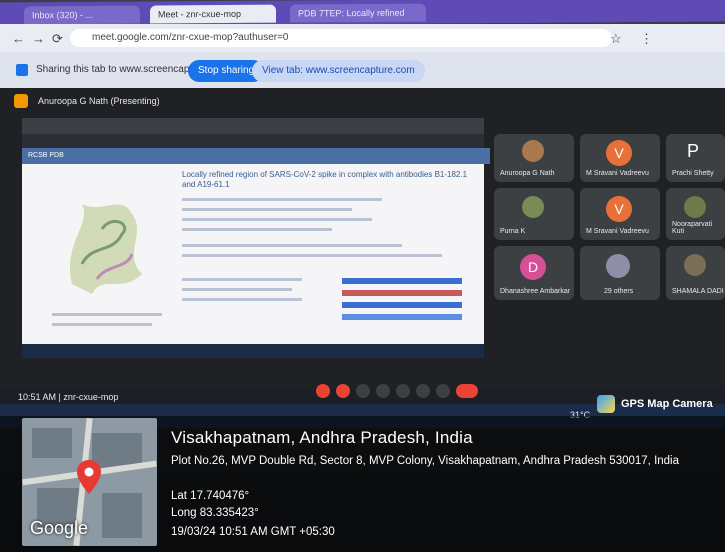  I want to click on participant-tile: D Dhanashree Ambarkar, so click(534, 273).